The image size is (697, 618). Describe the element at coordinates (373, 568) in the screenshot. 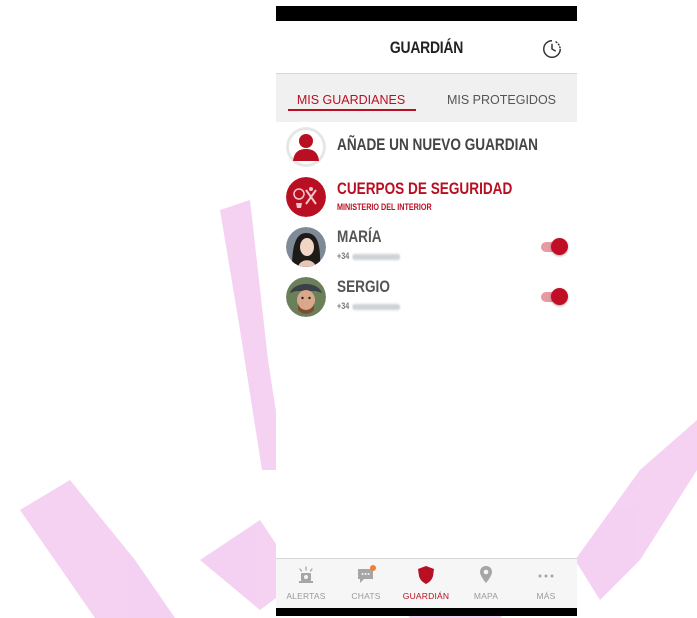

I see `unread-badge` at that location.